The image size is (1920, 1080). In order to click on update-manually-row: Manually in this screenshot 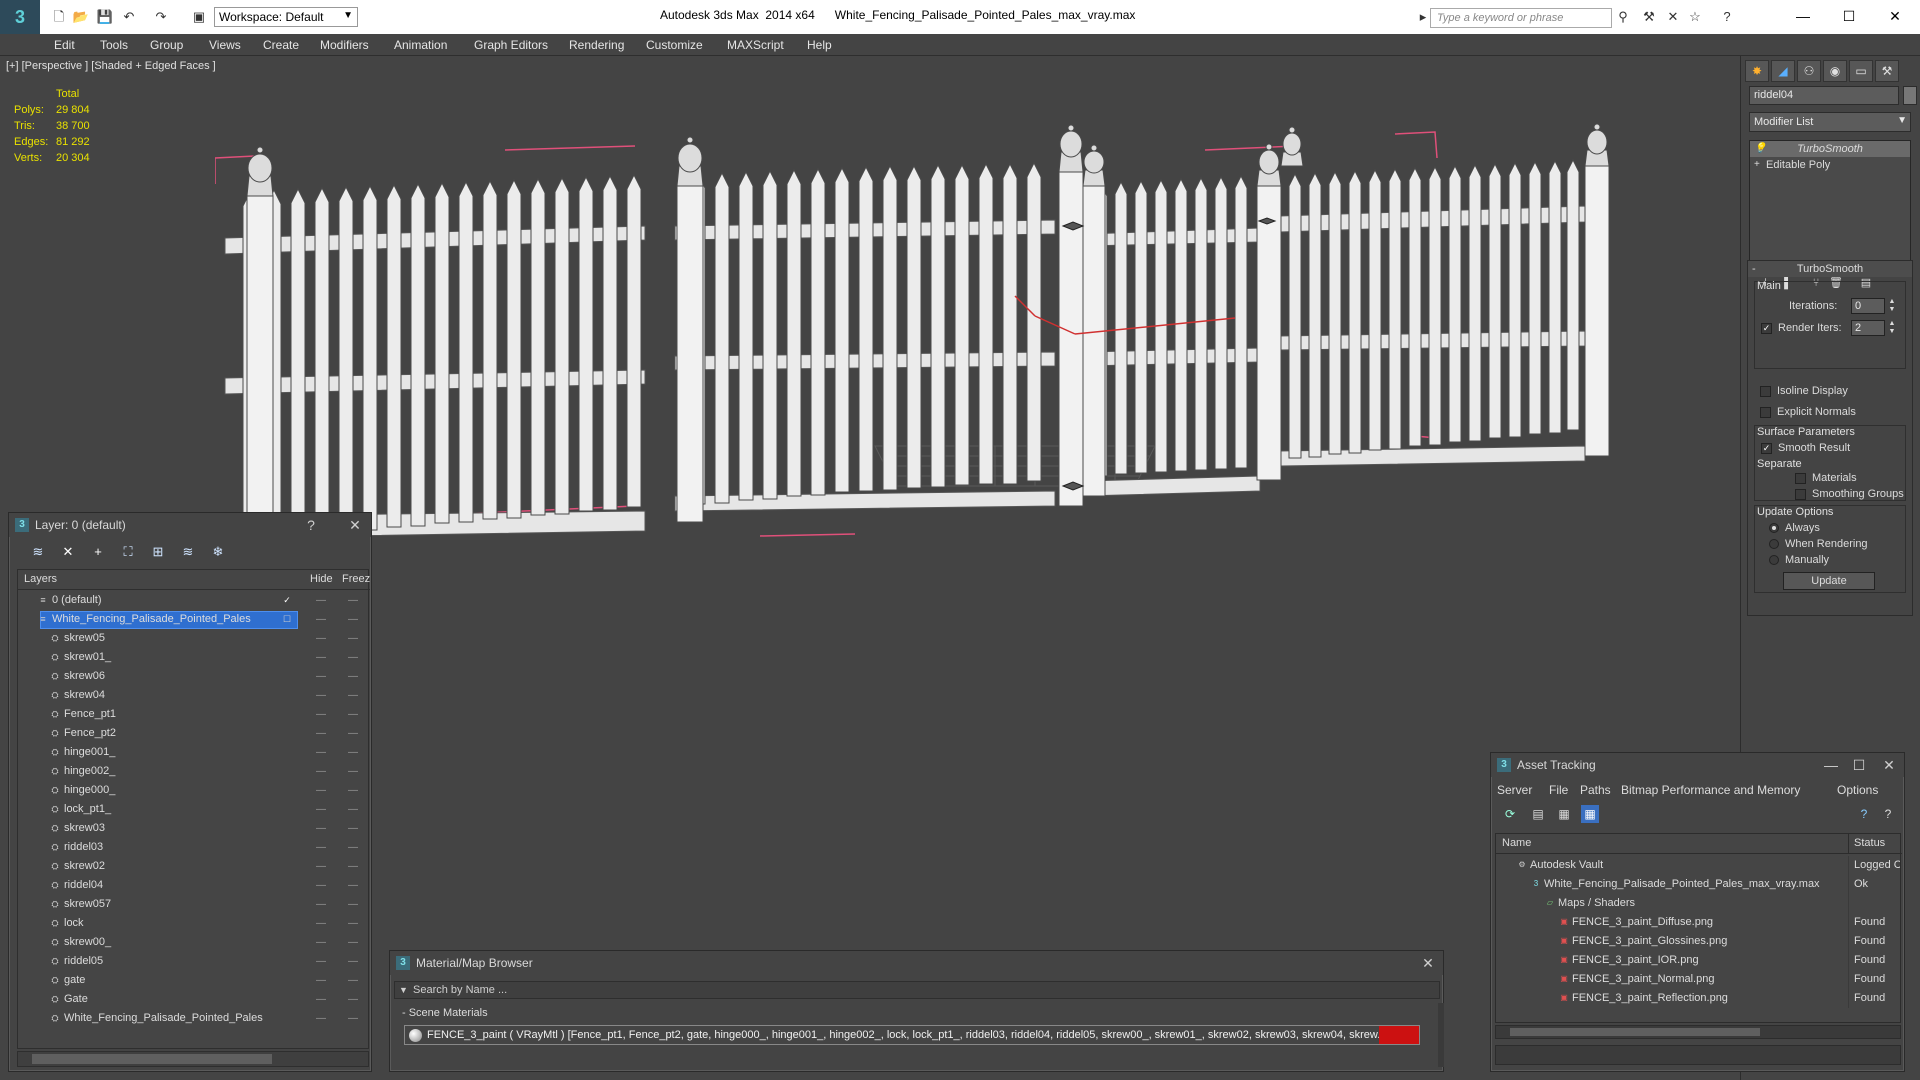, I will do `click(1799, 560)`.